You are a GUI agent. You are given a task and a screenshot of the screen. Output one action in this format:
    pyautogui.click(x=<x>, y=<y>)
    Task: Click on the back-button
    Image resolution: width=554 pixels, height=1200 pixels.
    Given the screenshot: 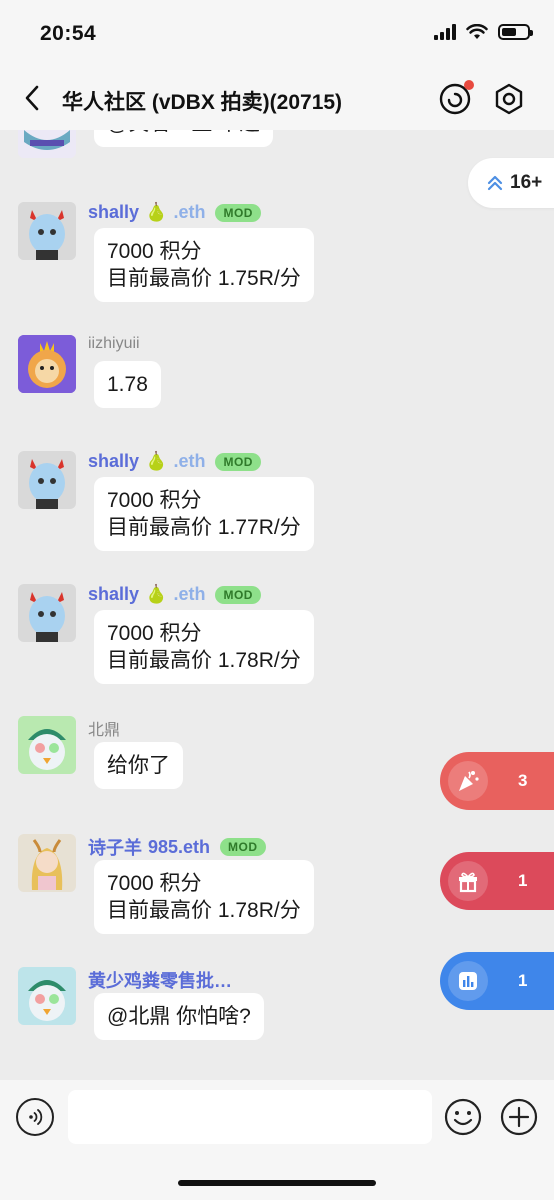 What is the action you would take?
    pyautogui.click(x=32, y=98)
    